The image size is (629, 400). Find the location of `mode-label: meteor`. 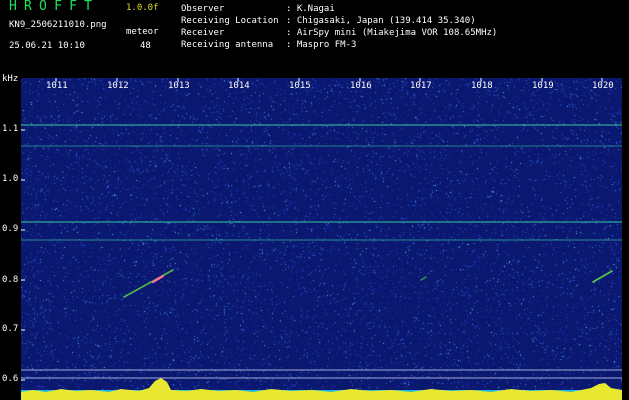

mode-label: meteor is located at coordinates (142, 32).